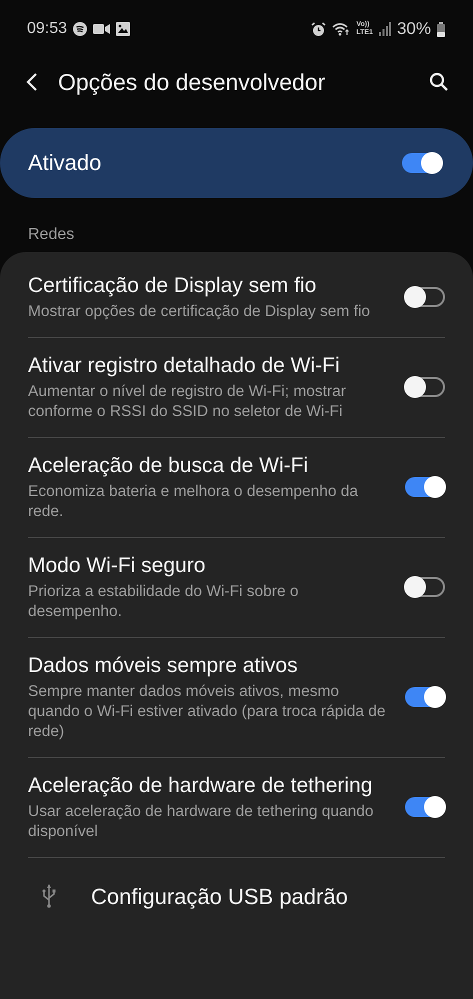  What do you see at coordinates (80, 29) in the screenshot?
I see `music-app-icon` at bounding box center [80, 29].